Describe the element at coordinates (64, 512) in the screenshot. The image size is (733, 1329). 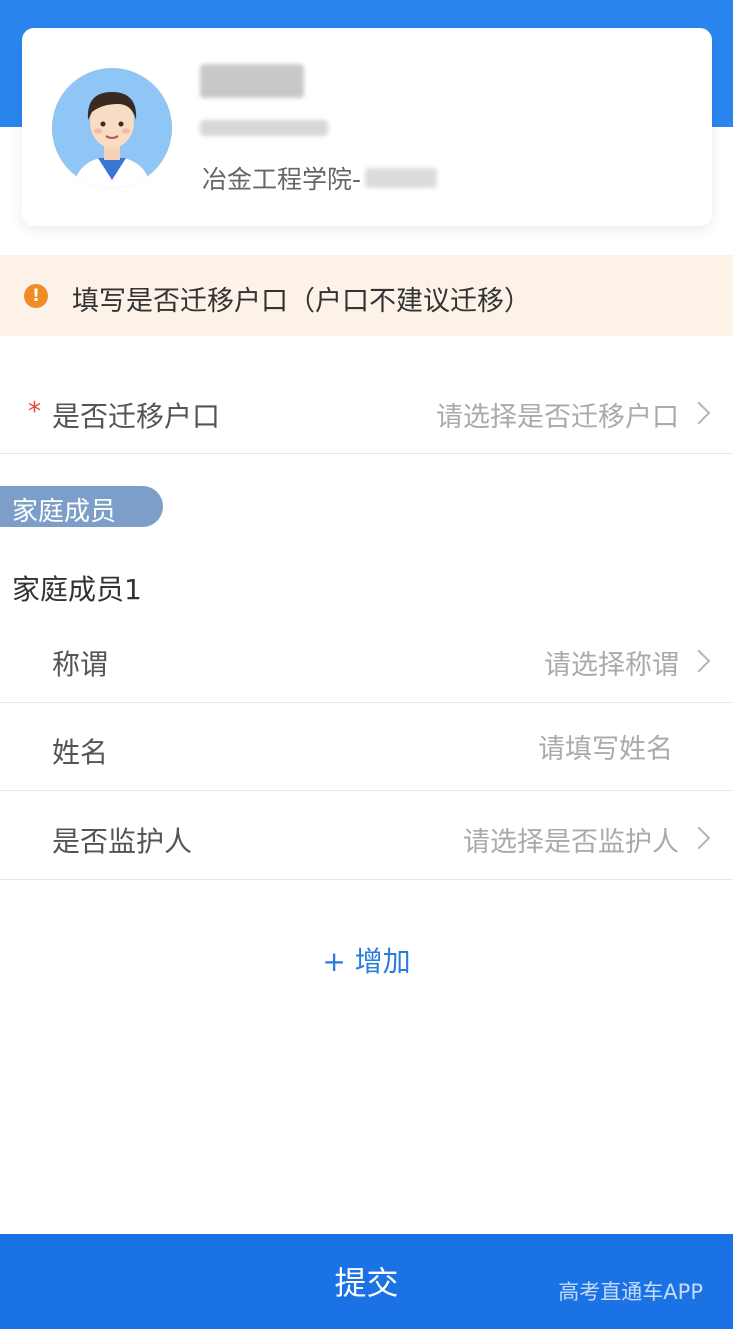
I see `section-title: 家庭成员` at that location.